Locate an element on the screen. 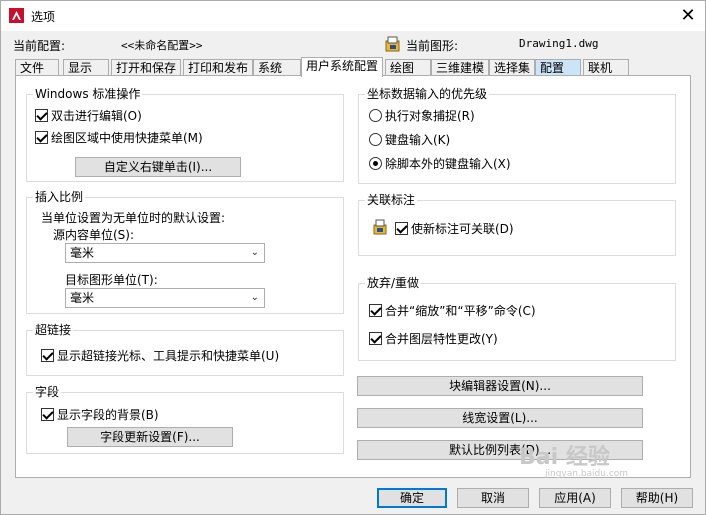  combine-zoom-pan-checkbox: 合并“缩放”和“平移”命令(C) is located at coordinates (452, 310).